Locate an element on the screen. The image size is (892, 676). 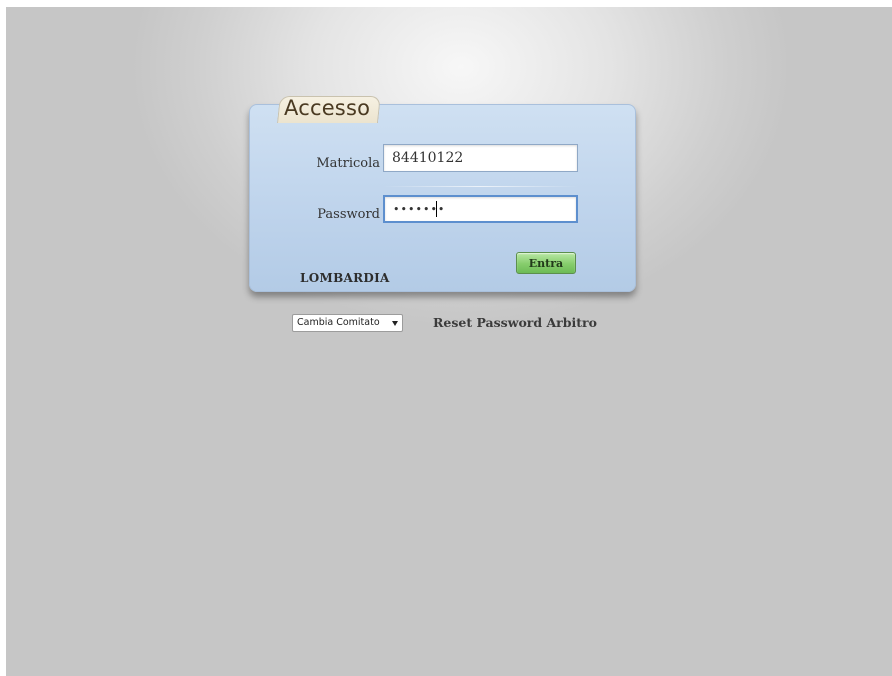
password-input is located at coordinates (480, 209).